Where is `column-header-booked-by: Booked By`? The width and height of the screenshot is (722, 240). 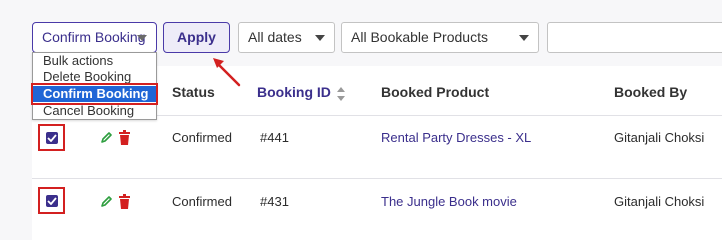 column-header-booked-by: Booked By is located at coordinates (651, 92).